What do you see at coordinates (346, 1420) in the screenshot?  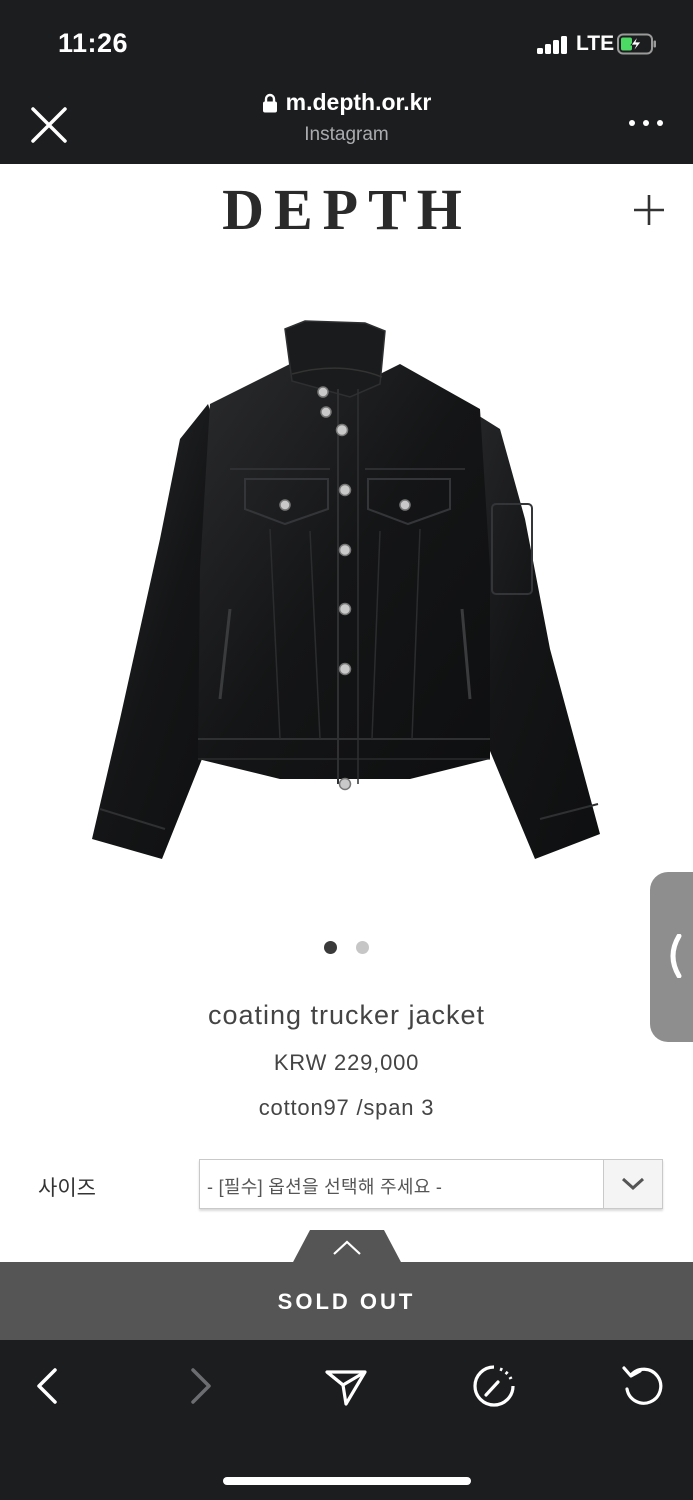 I see `browser-toolbar` at bounding box center [346, 1420].